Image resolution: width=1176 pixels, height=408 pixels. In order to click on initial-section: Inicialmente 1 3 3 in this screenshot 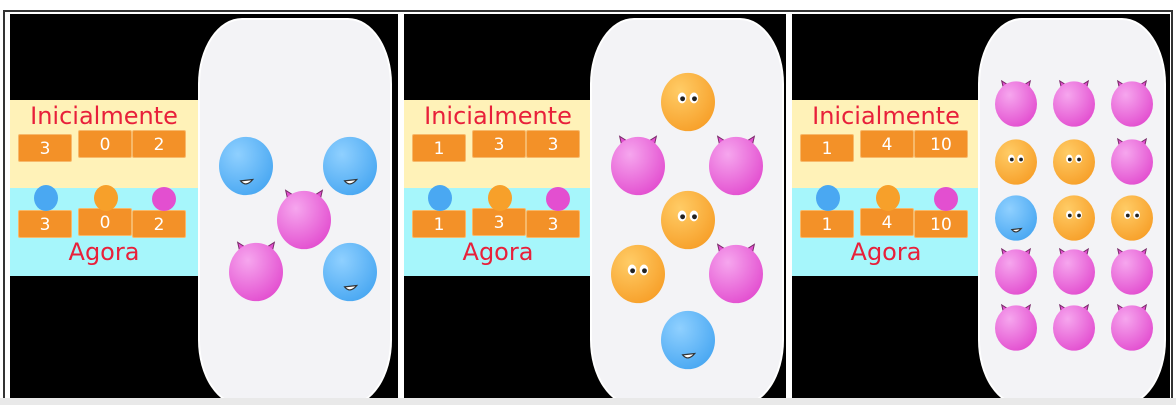, I will do `click(498, 144)`.